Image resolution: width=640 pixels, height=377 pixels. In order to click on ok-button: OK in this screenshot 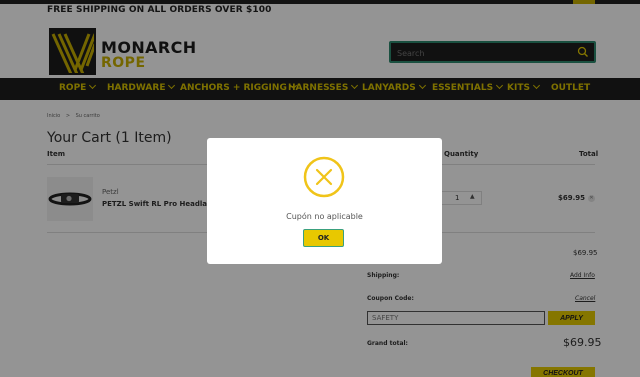, I will do `click(323, 238)`.